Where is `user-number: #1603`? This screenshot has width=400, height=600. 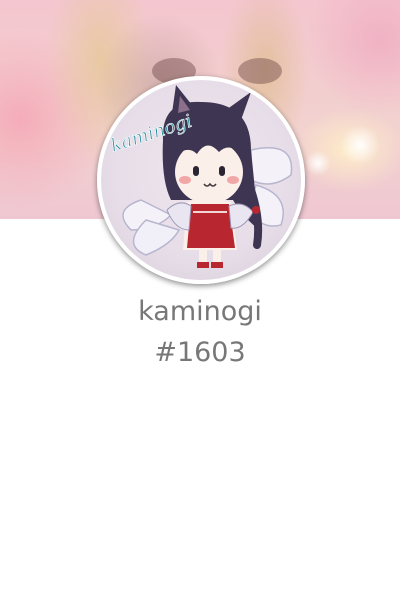 user-number: #1603 is located at coordinates (200, 352).